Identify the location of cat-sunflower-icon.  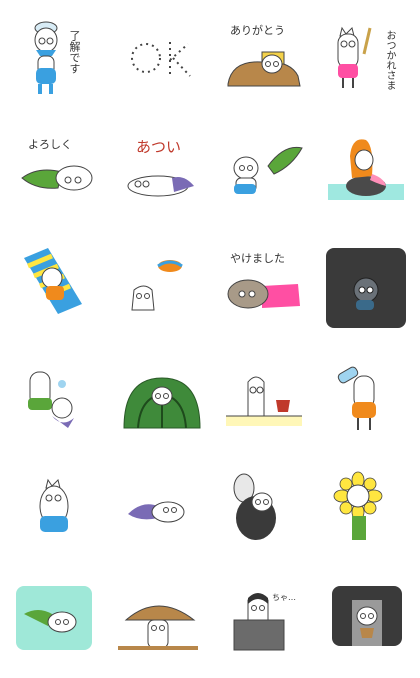
(358, 505).